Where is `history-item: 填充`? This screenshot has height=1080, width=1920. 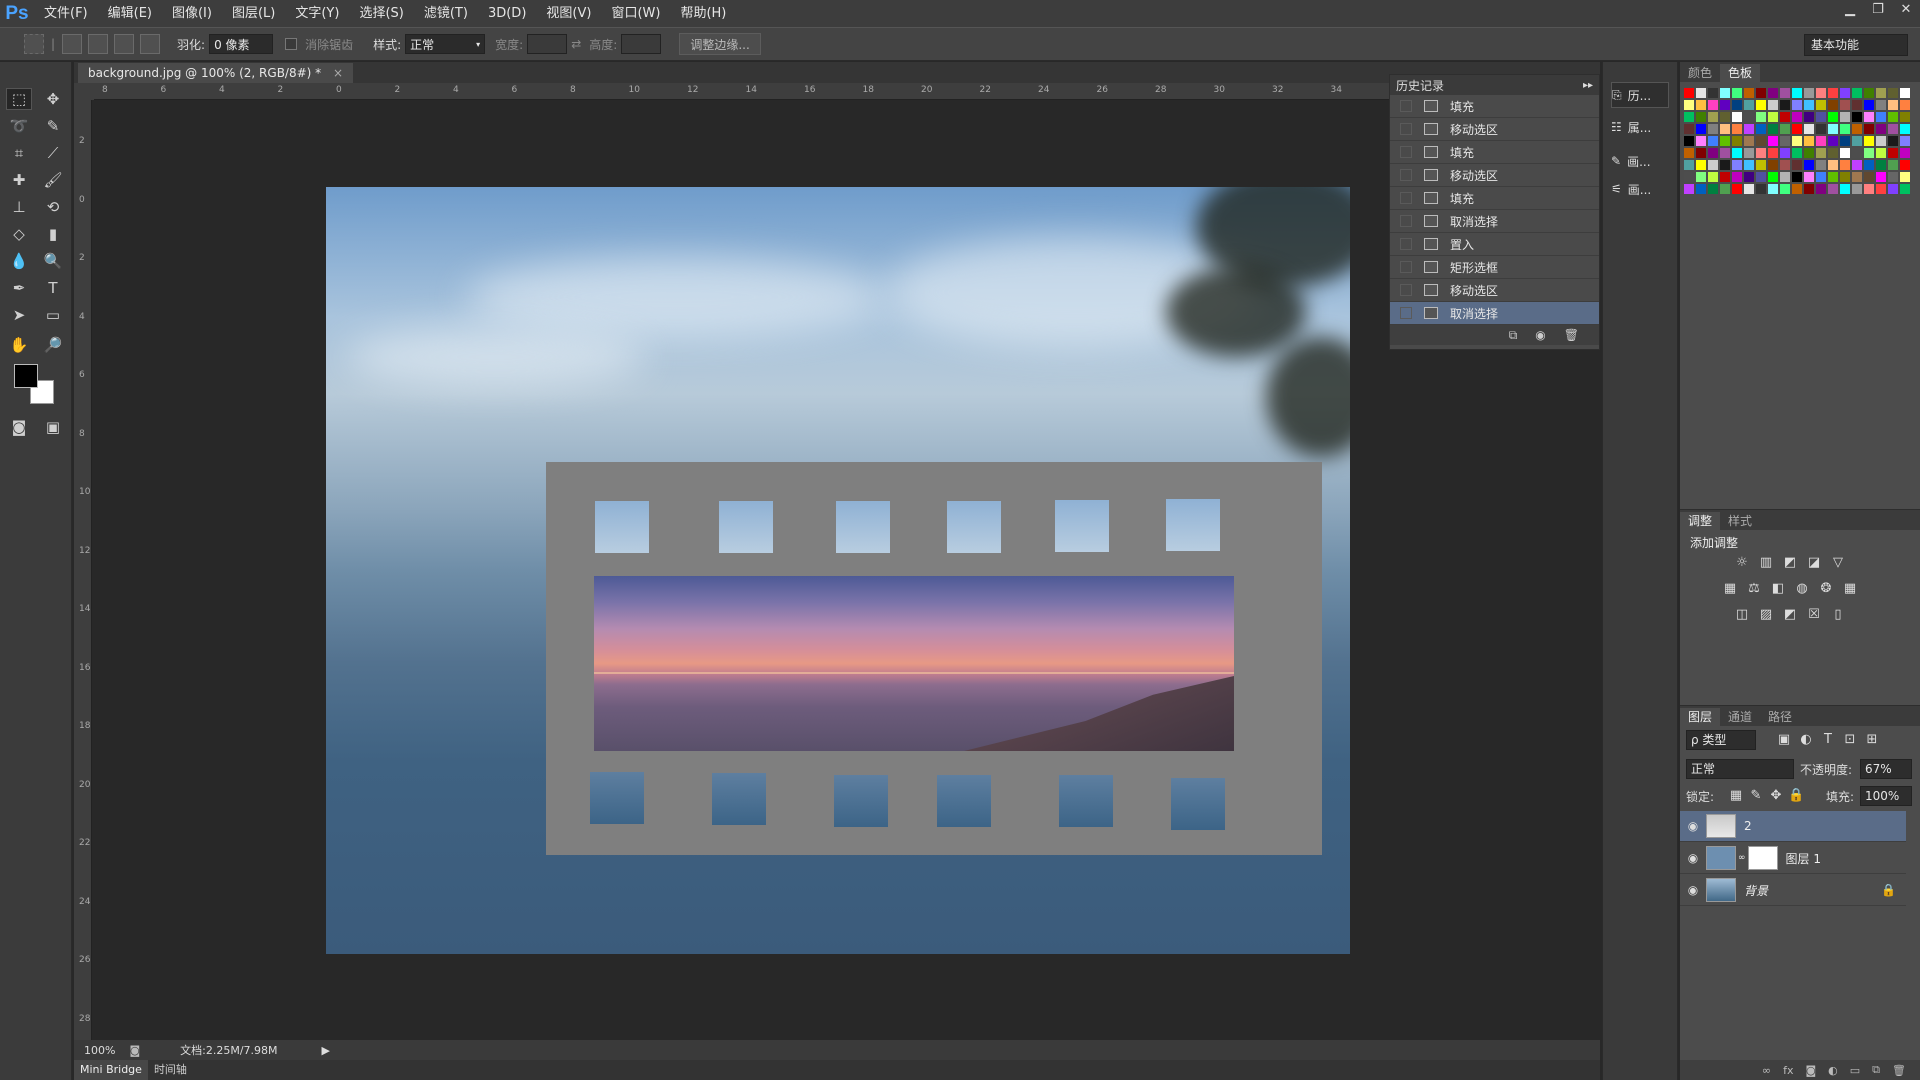
history-item: 填充 is located at coordinates (1494, 198).